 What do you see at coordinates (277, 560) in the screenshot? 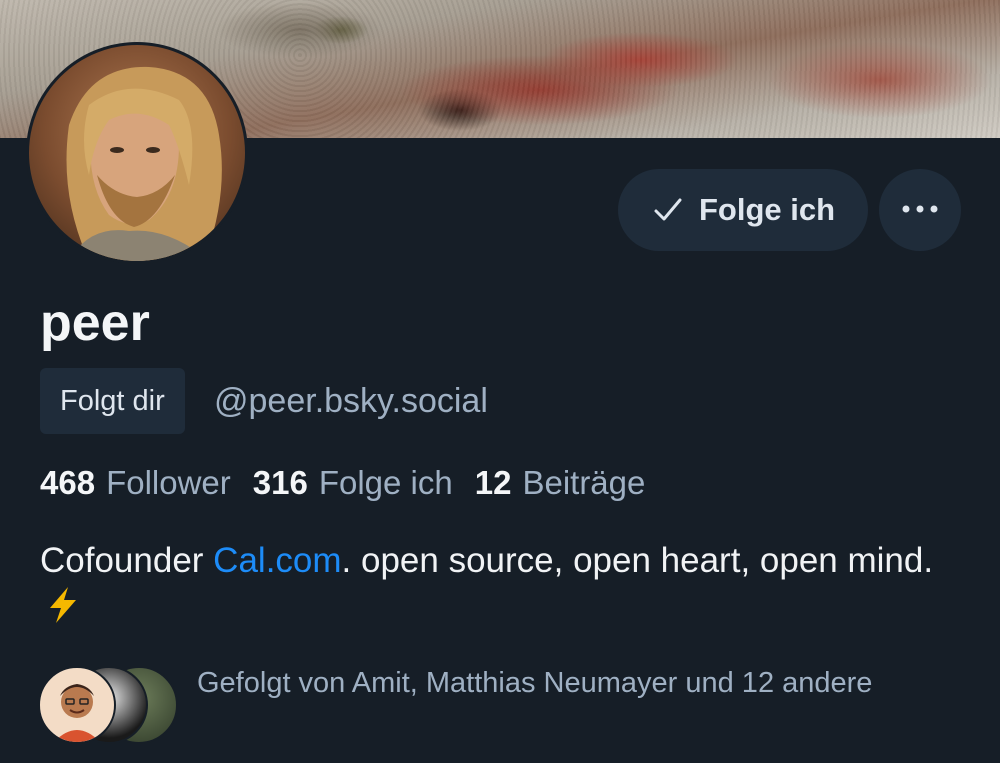
I see `bio-link: Cal.com` at bounding box center [277, 560].